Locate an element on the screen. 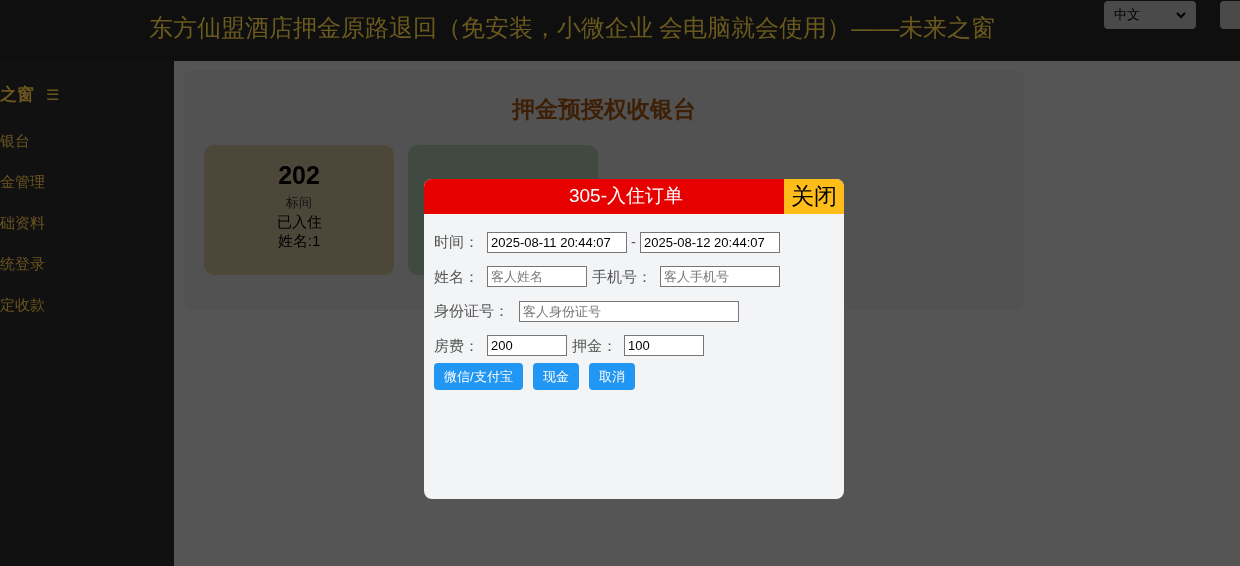  sidebar-item: 银台 is located at coordinates (15, 140).